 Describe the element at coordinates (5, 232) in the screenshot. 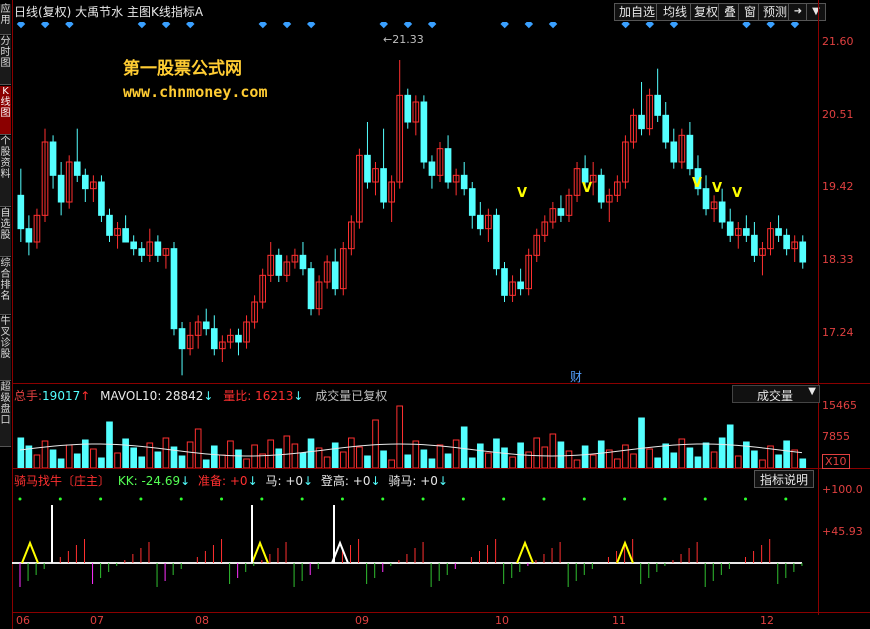

I see `sidebar-tab: 自选股` at that location.